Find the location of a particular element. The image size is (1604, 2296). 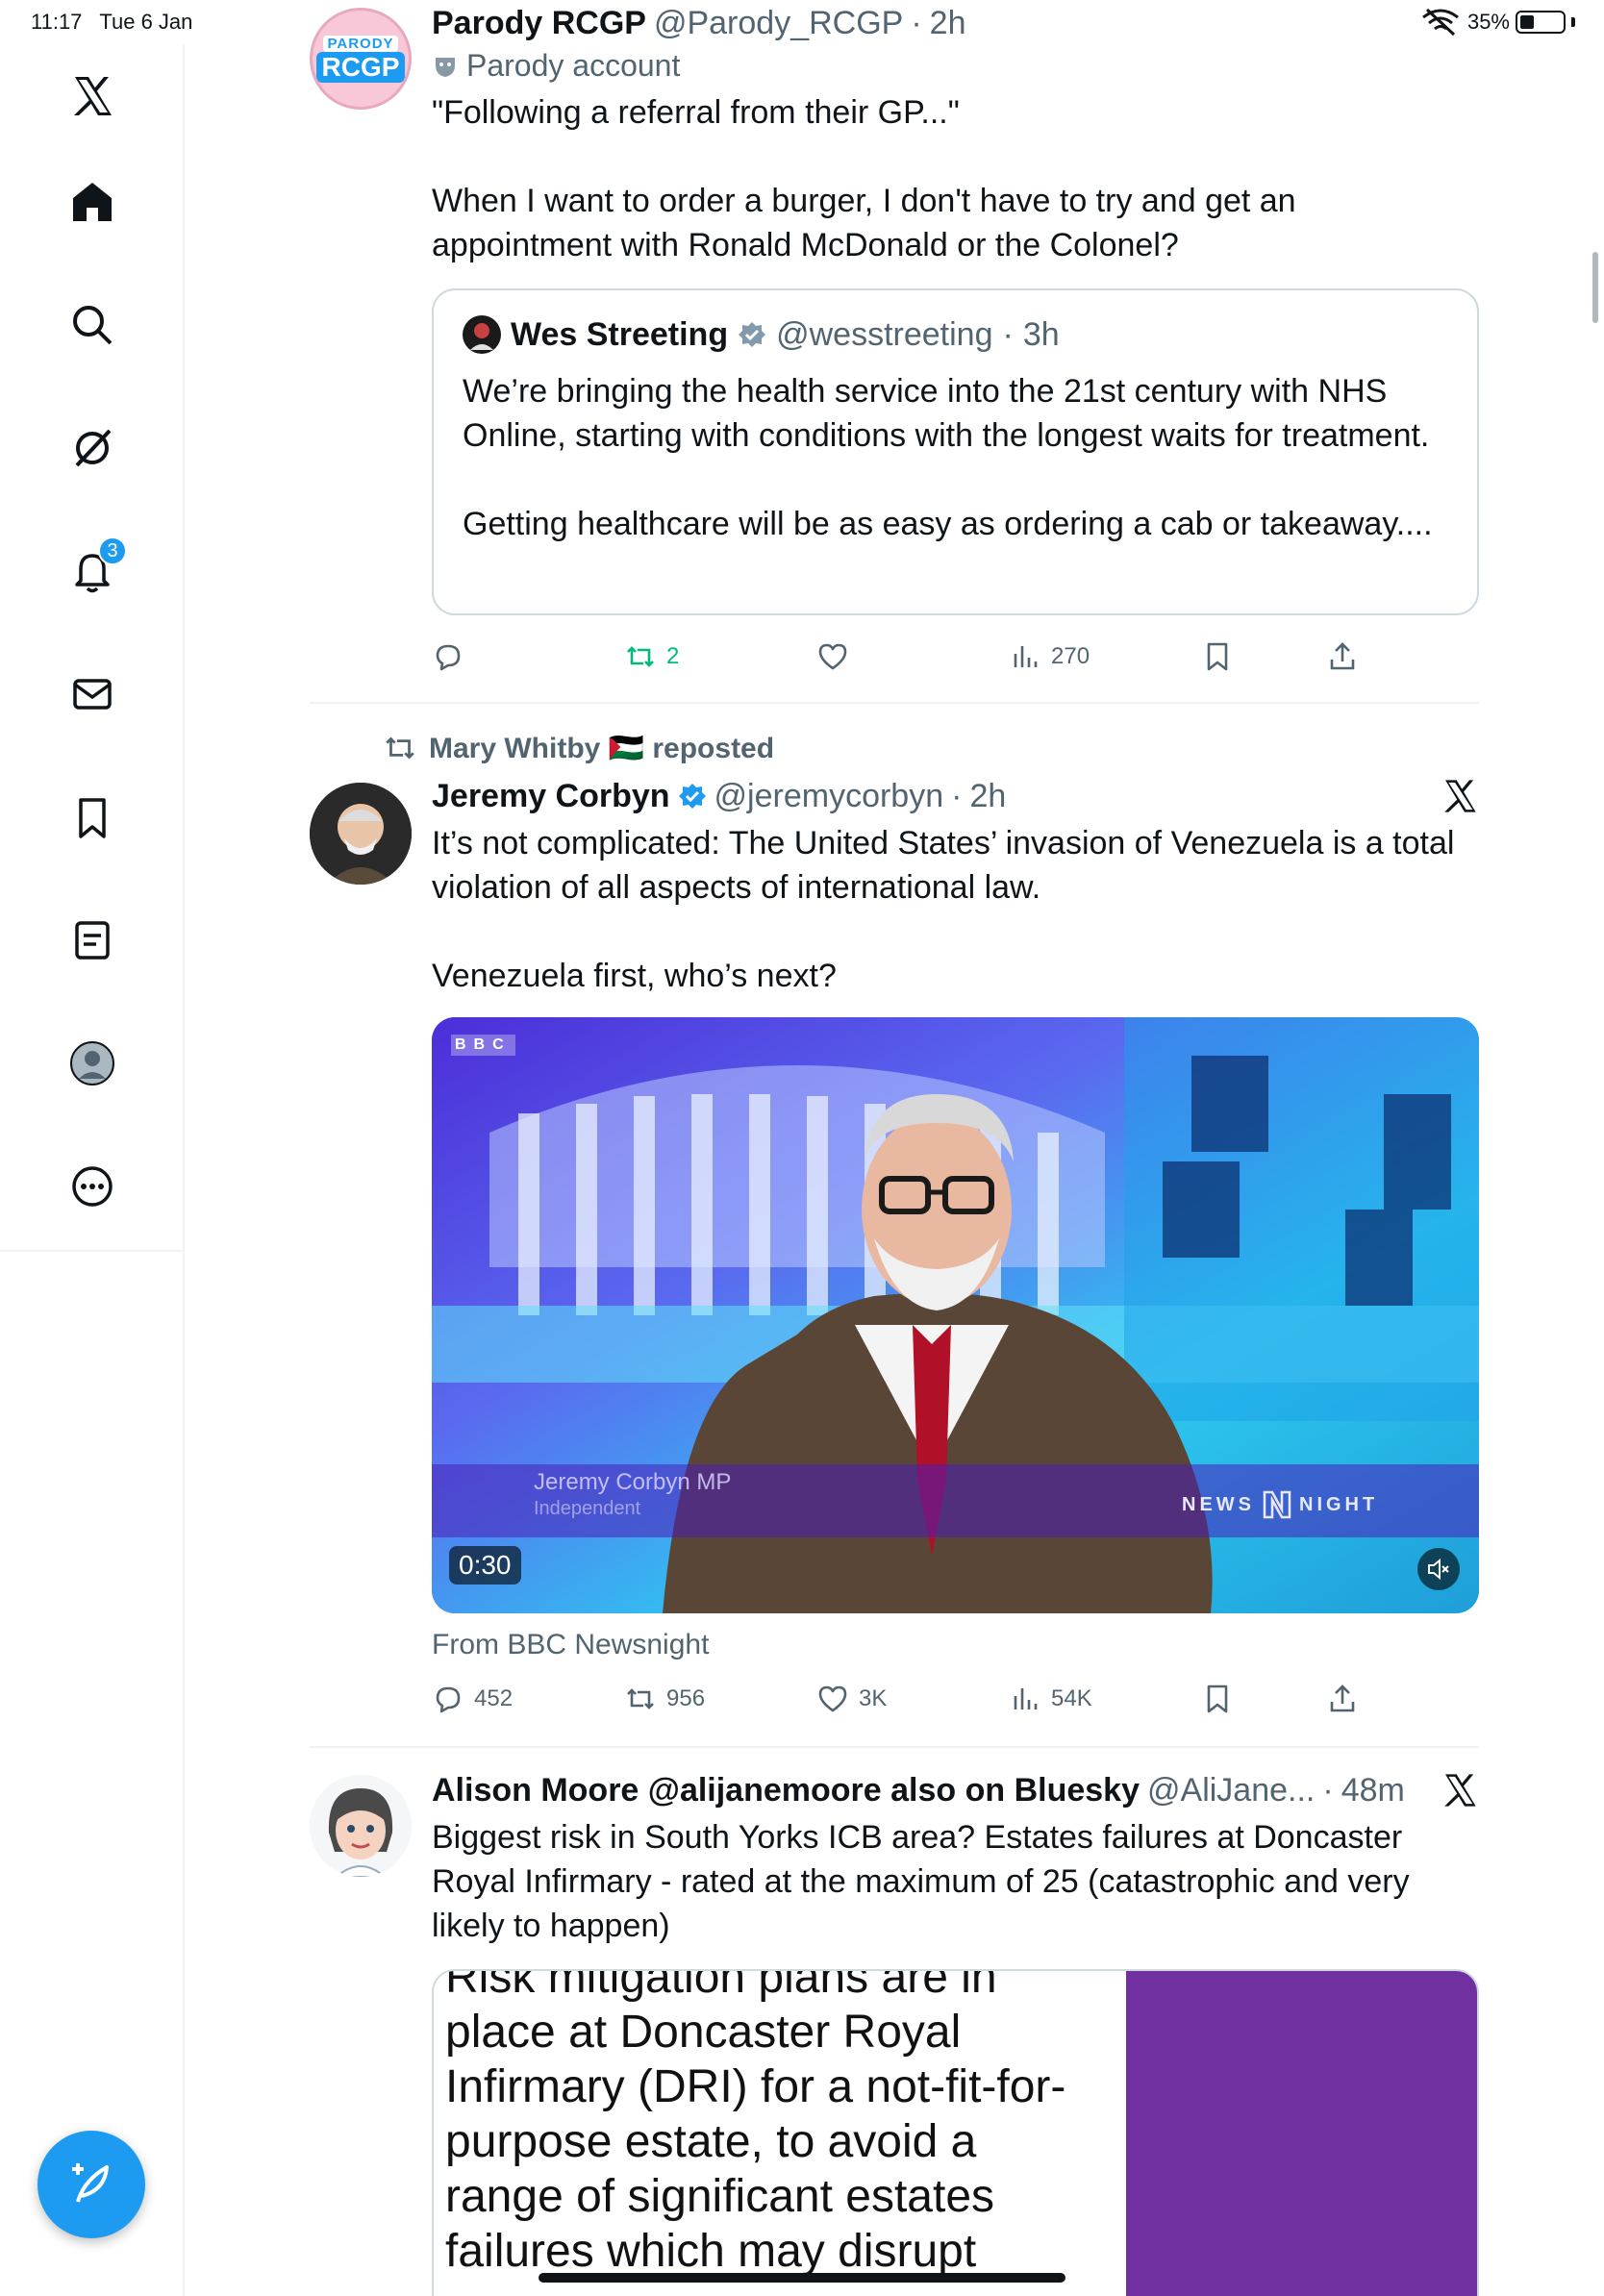

display-name: Parody RCGP is located at coordinates (539, 23).